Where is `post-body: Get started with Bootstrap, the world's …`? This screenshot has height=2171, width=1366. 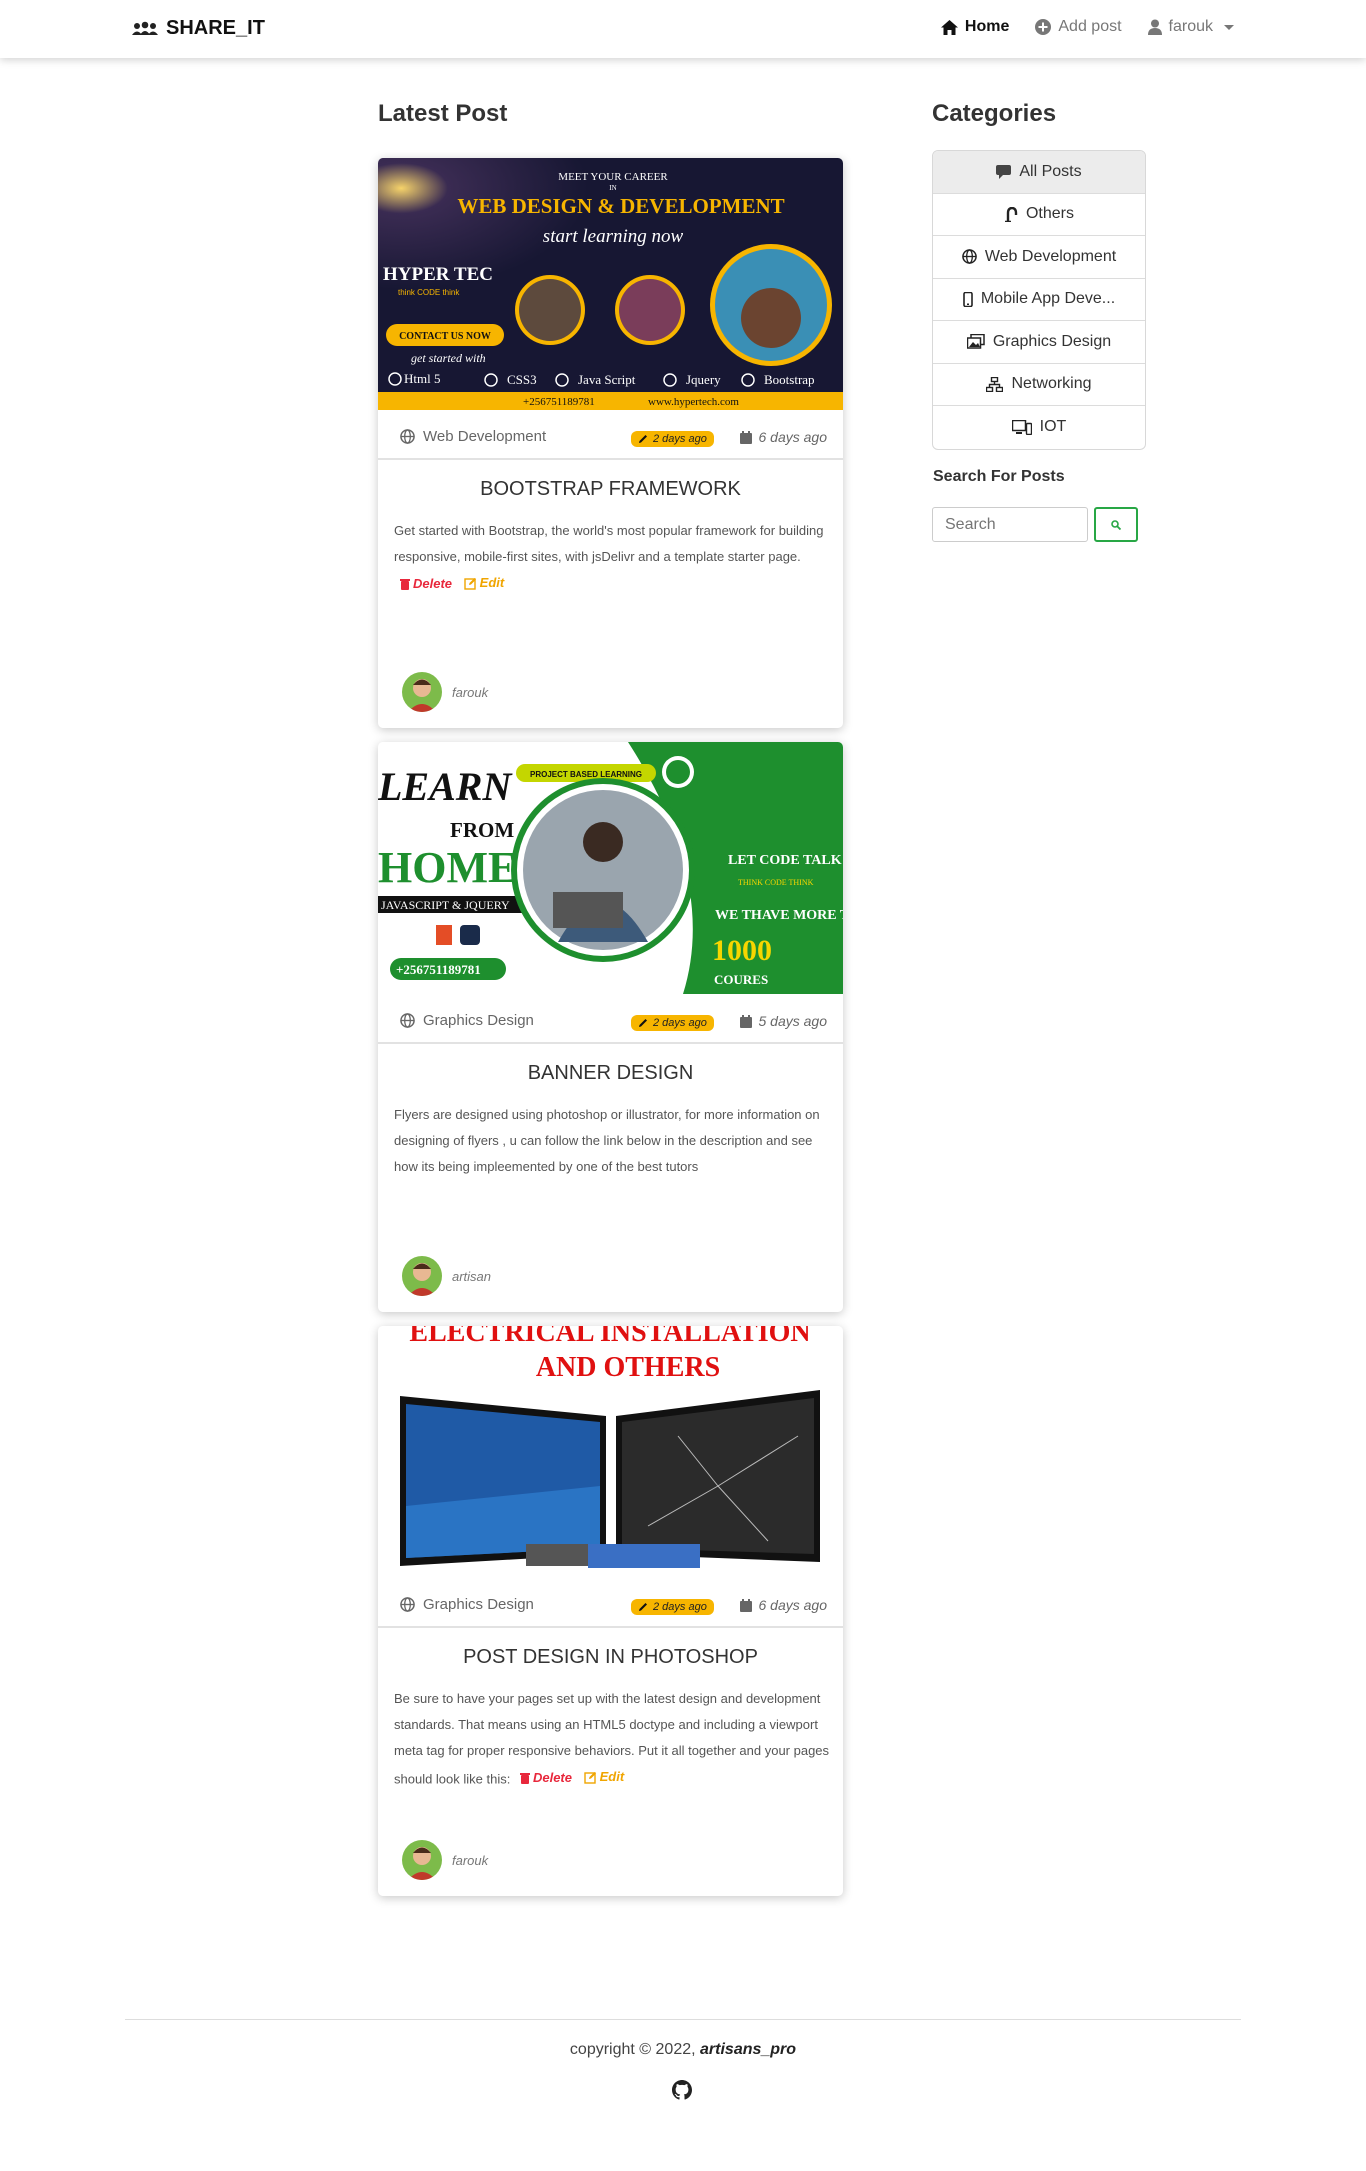
post-body: Get started with Bootstrap, the world's … is located at coordinates (614, 558).